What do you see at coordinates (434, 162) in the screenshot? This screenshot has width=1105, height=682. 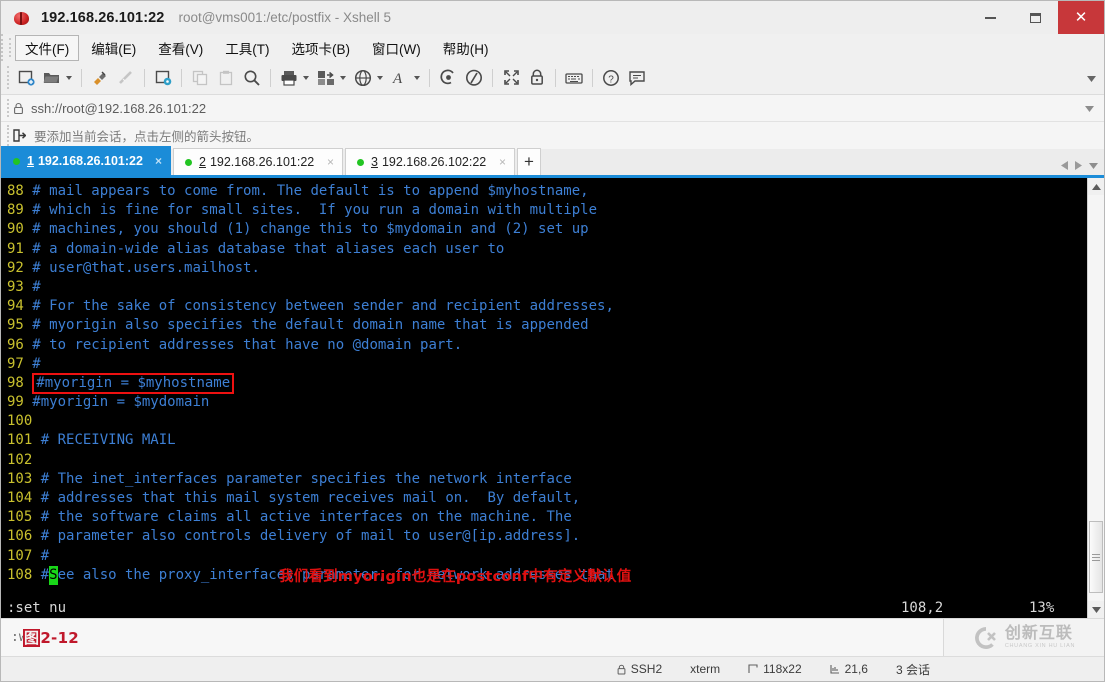 I see `tab-label: 192.168.26.102:22` at bounding box center [434, 162].